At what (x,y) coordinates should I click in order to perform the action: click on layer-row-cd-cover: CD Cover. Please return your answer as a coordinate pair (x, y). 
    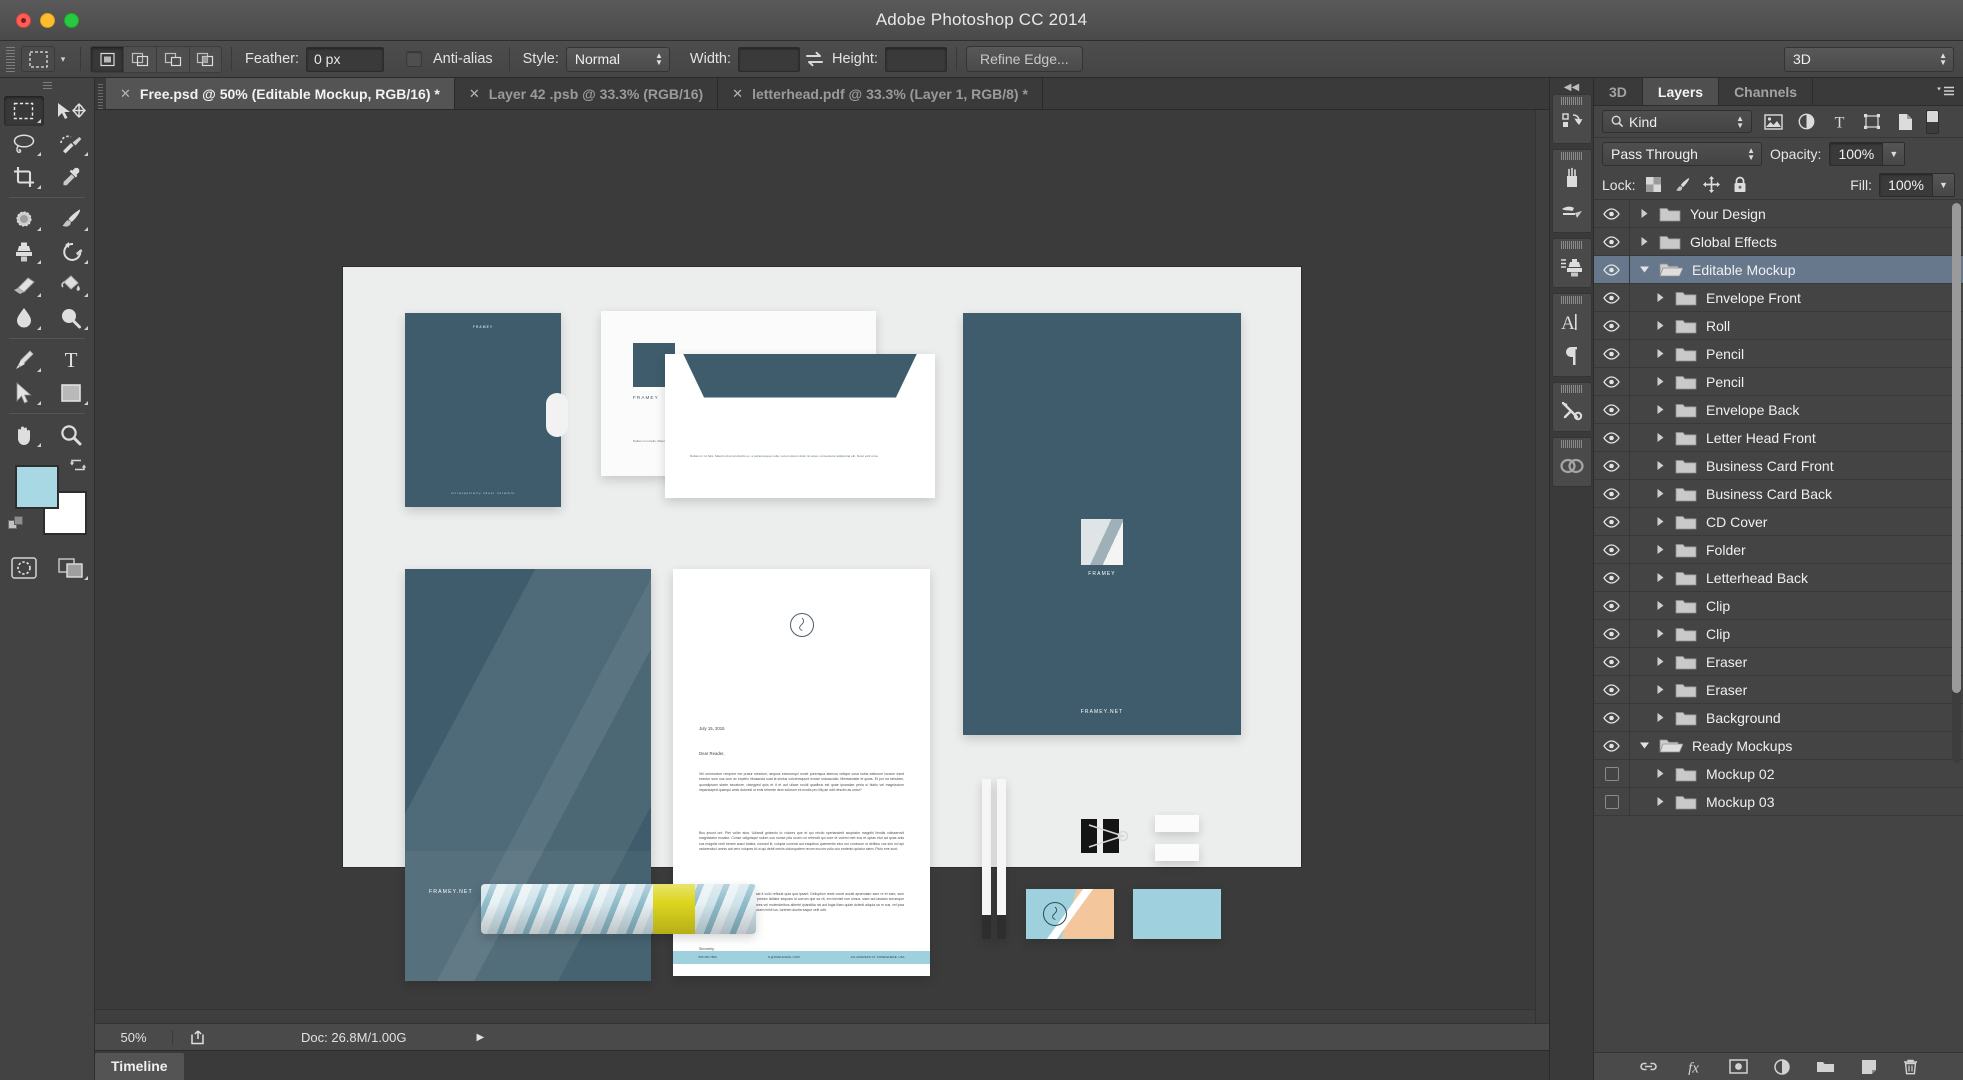
    Looking at the image, I should click on (1778, 522).